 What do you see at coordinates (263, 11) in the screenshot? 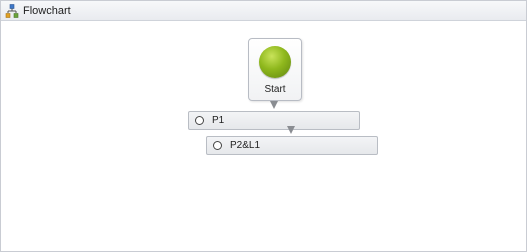
I see `designer-header: Flowchart` at bounding box center [263, 11].